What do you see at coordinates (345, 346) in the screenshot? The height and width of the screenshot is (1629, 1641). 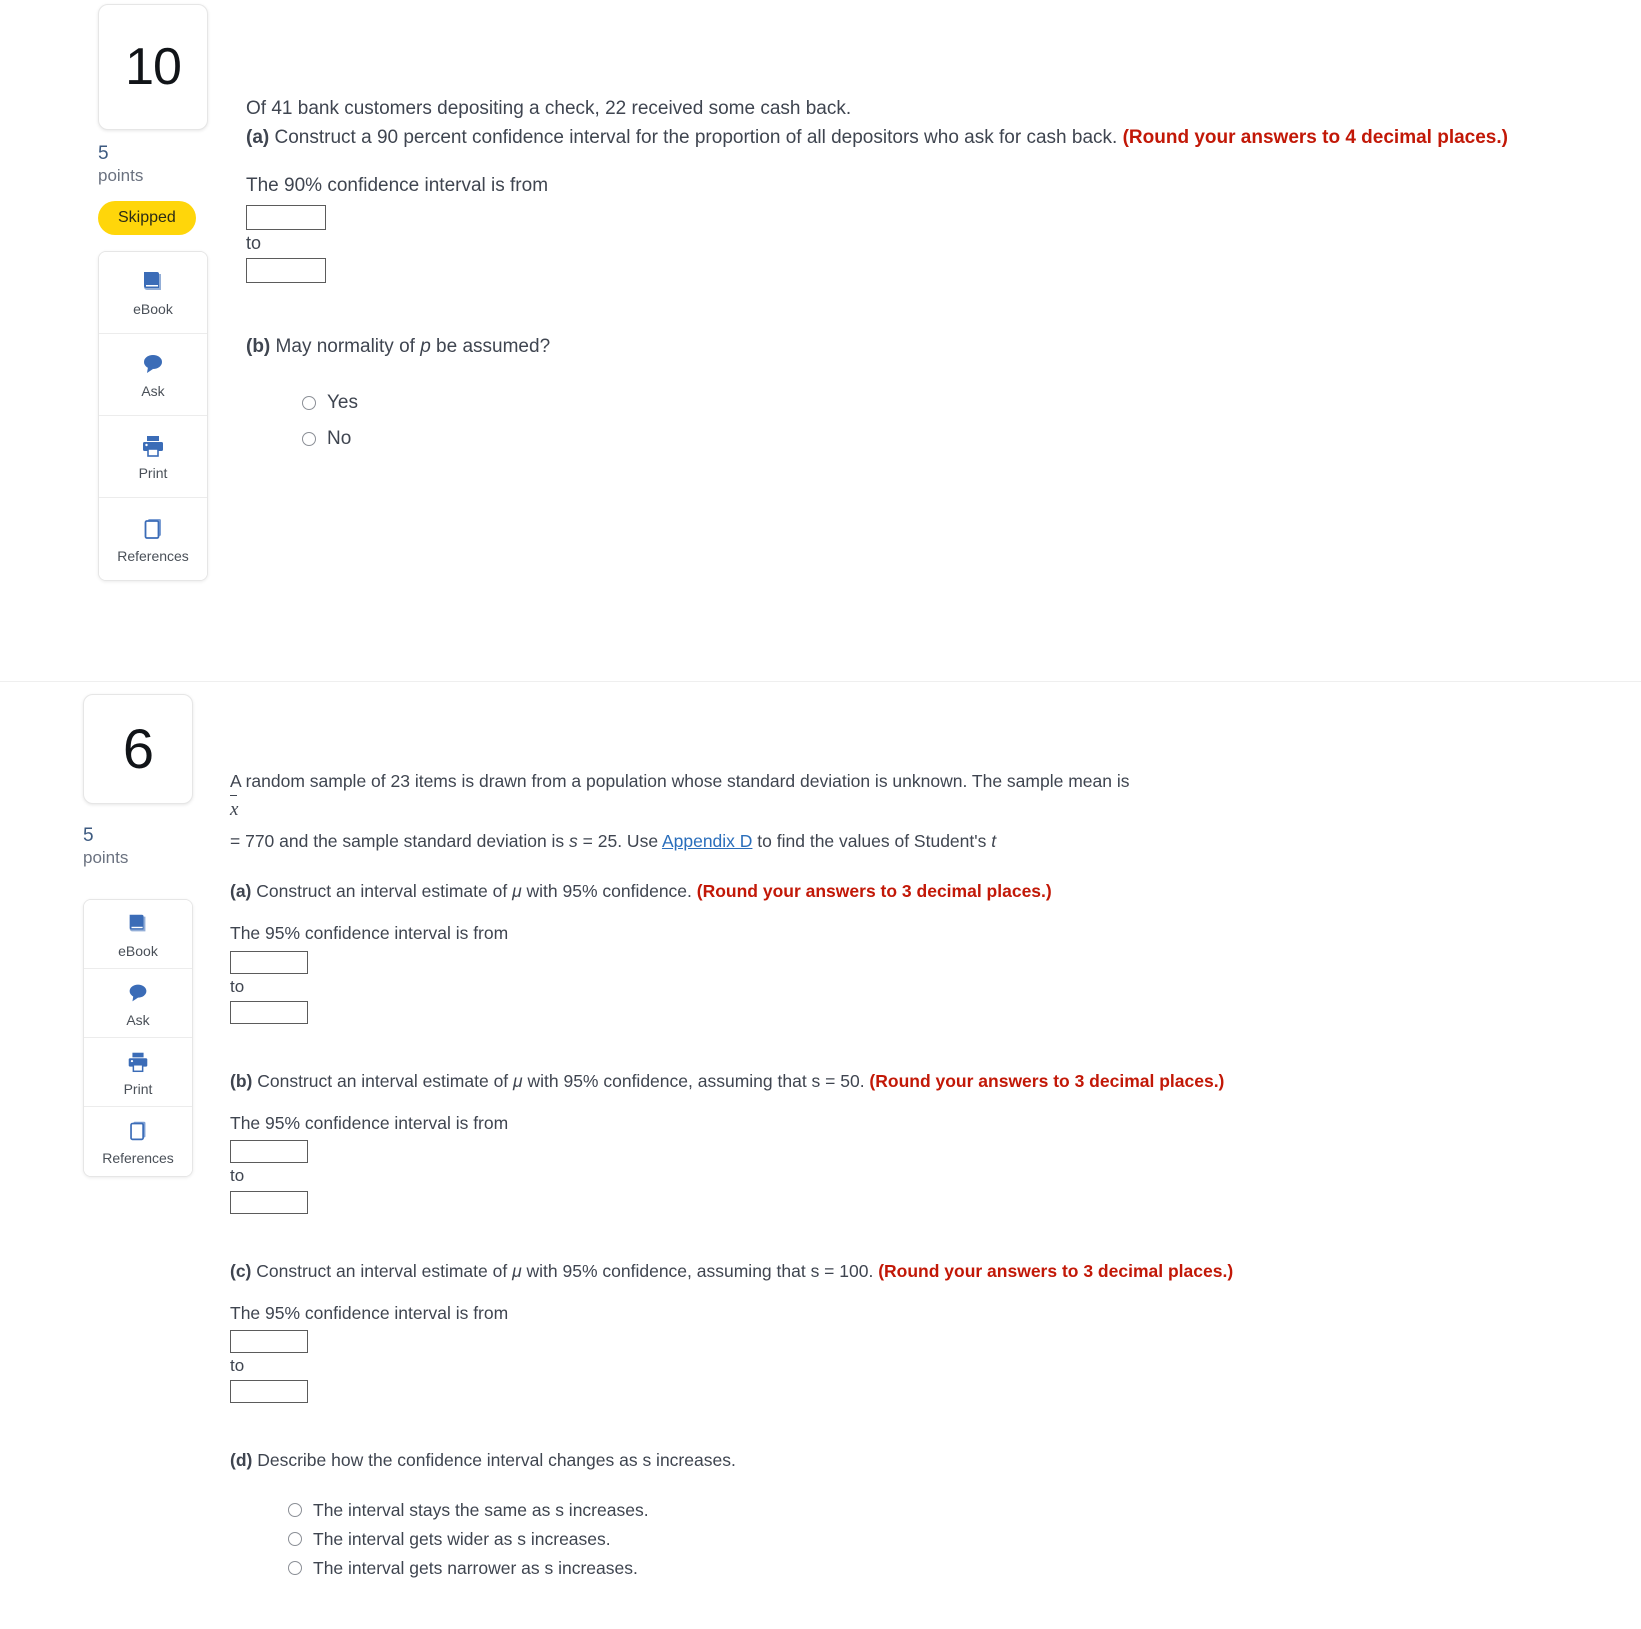 I see `part-b-body-before: May normality of` at bounding box center [345, 346].